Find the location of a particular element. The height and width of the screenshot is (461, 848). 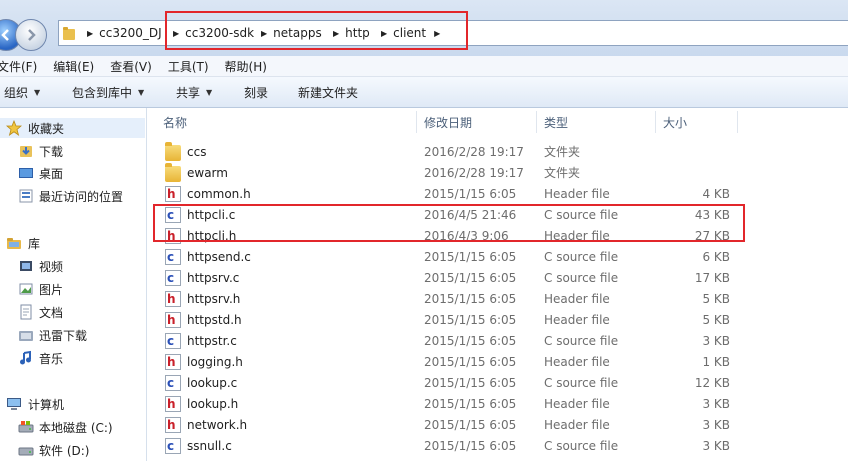

file-row: ccs 2016/2/28 19:17 文件夹 is located at coordinates (497, 151).